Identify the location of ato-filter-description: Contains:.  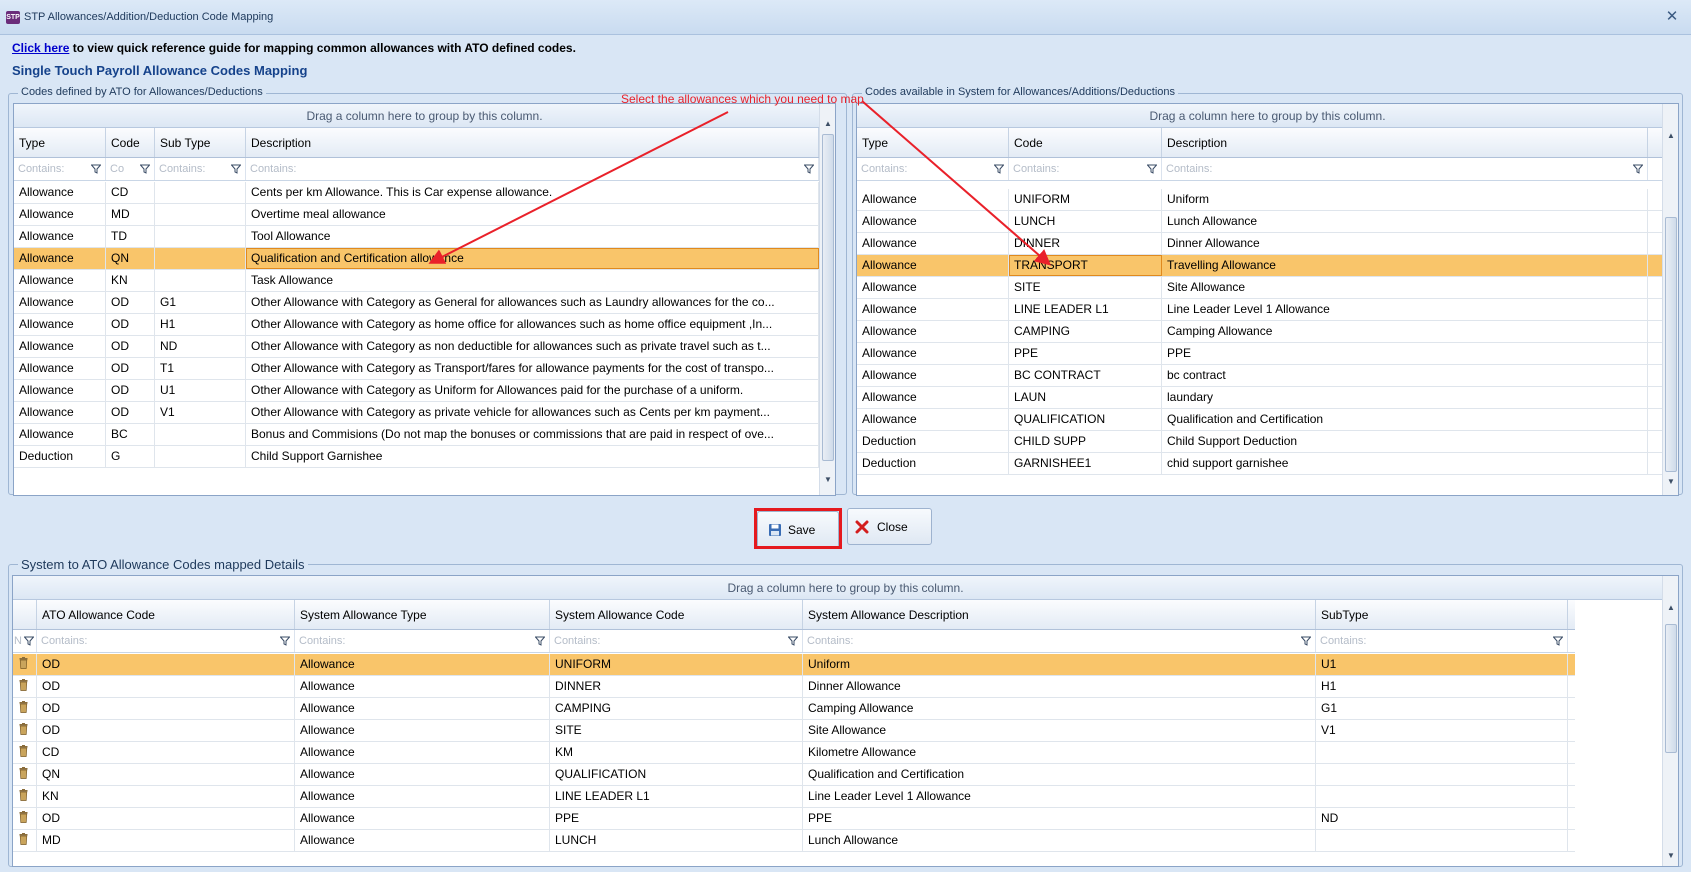
(532, 169).